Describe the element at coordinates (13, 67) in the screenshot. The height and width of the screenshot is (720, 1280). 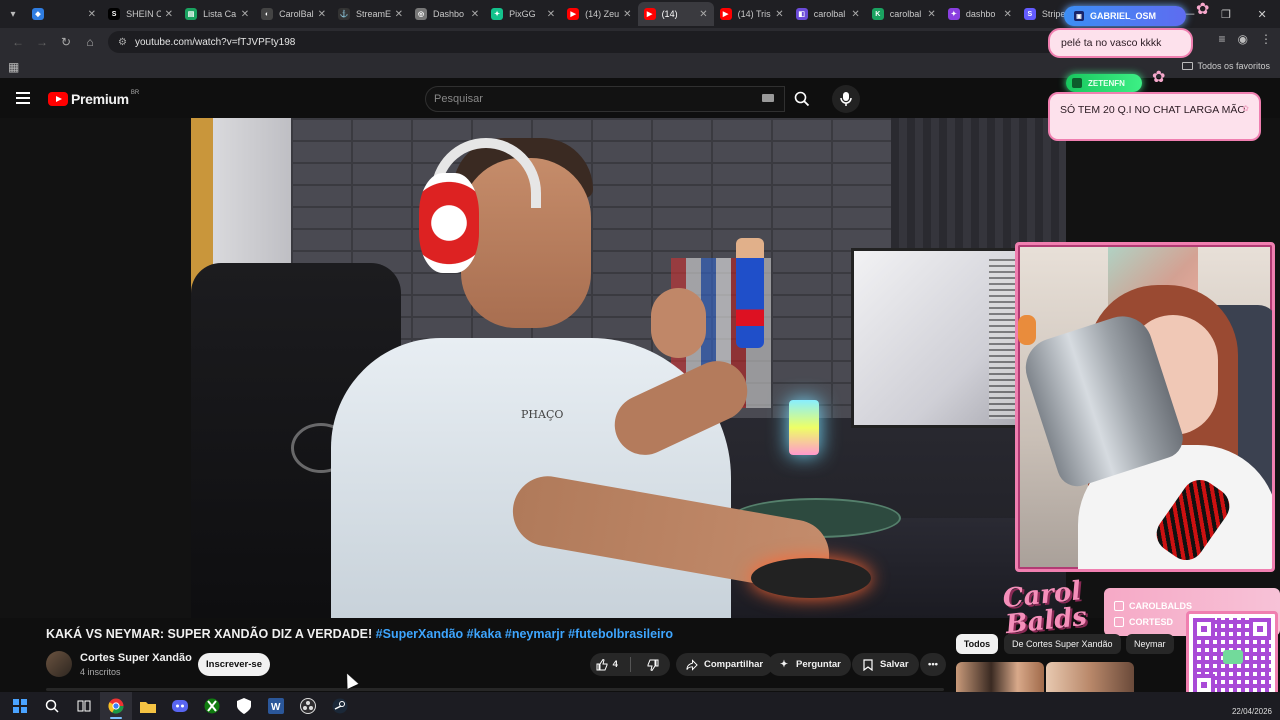
I see `apps-grid-icon: ▦` at that location.